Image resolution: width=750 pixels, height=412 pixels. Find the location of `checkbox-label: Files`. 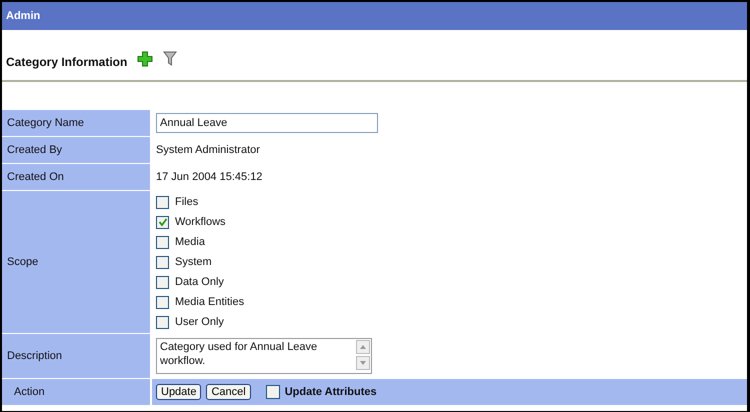

checkbox-label: Files is located at coordinates (186, 202).